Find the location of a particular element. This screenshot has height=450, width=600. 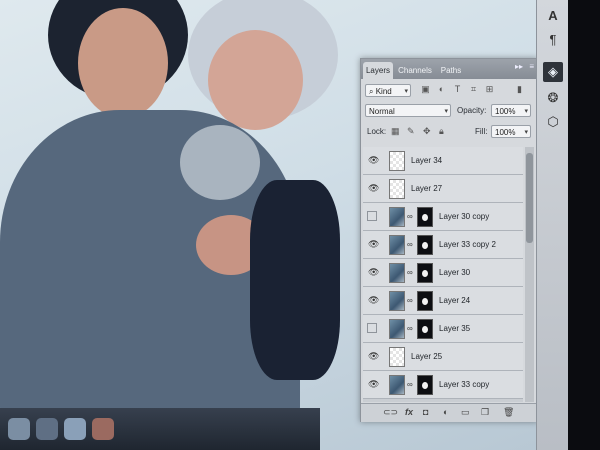

adjustment-icon: ◐ is located at coordinates (445, 412).